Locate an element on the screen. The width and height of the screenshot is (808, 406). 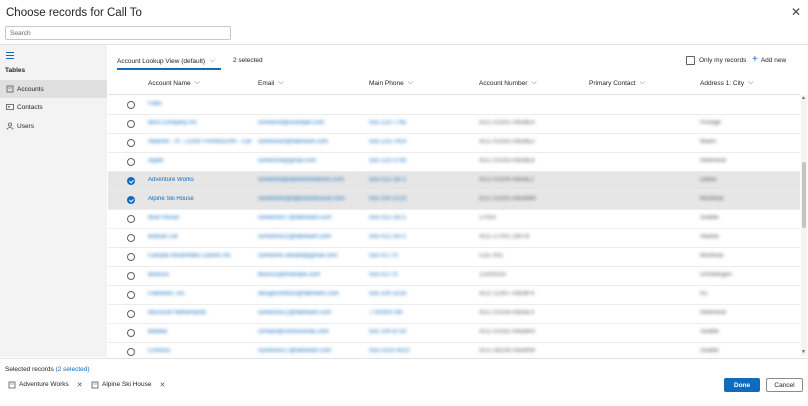
column-header-city: Address 1: City ⌵ is located at coordinates (726, 83).